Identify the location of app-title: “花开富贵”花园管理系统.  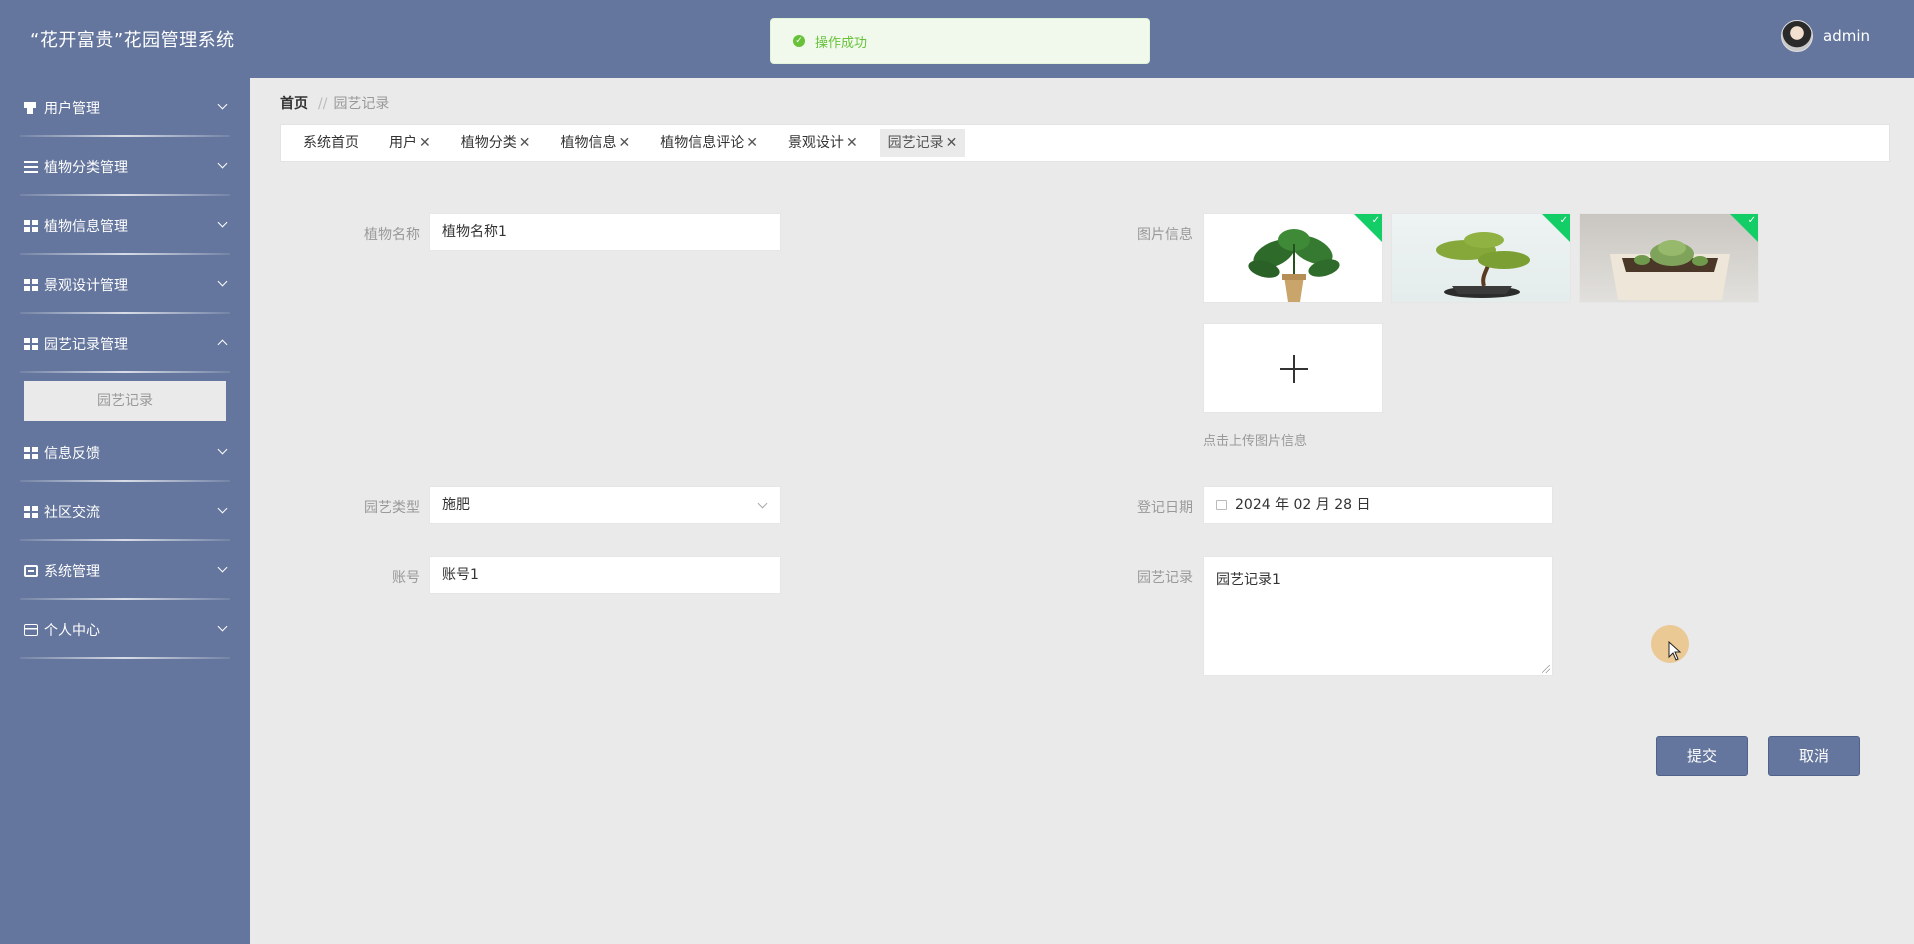
(132, 40).